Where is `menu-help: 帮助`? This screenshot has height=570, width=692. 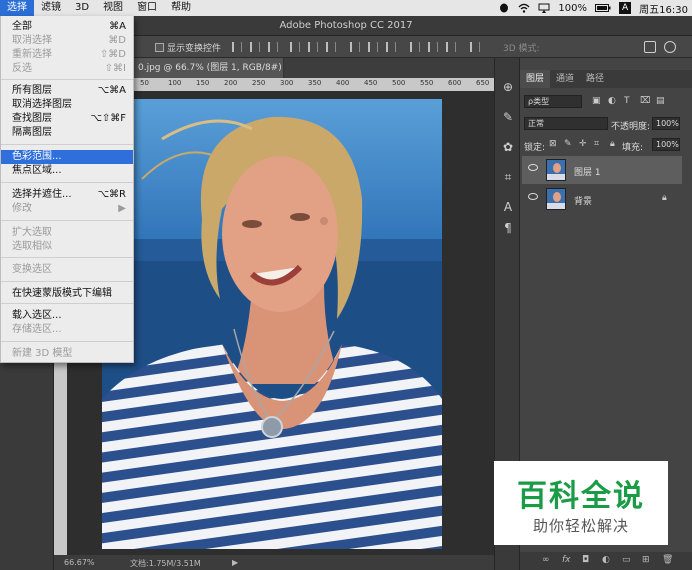
menu-help: 帮助 is located at coordinates (181, 8).